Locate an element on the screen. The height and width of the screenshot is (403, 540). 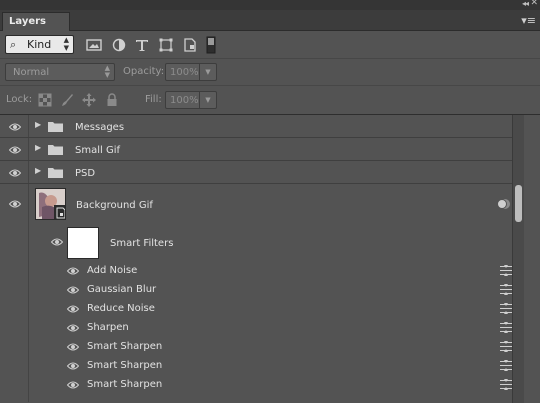
smart-object-filter-icon is located at coordinates (190, 45).